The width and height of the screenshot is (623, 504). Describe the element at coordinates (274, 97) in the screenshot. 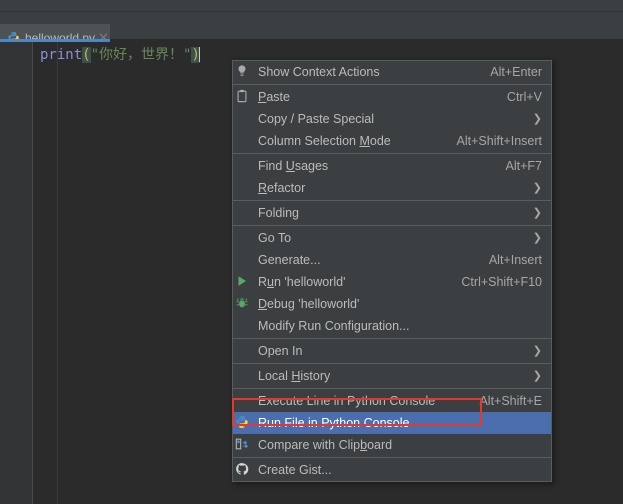

I see `menu-item-label: Paste` at that location.